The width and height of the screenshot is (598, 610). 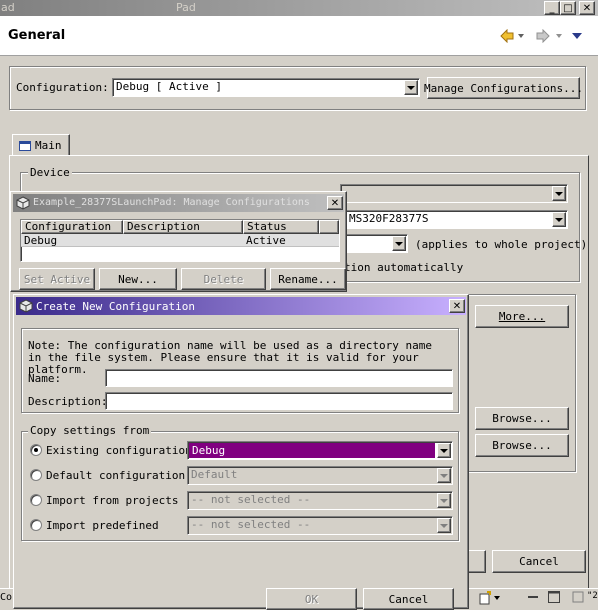 I want to click on minimize-view-icon, so click(x=533, y=597).